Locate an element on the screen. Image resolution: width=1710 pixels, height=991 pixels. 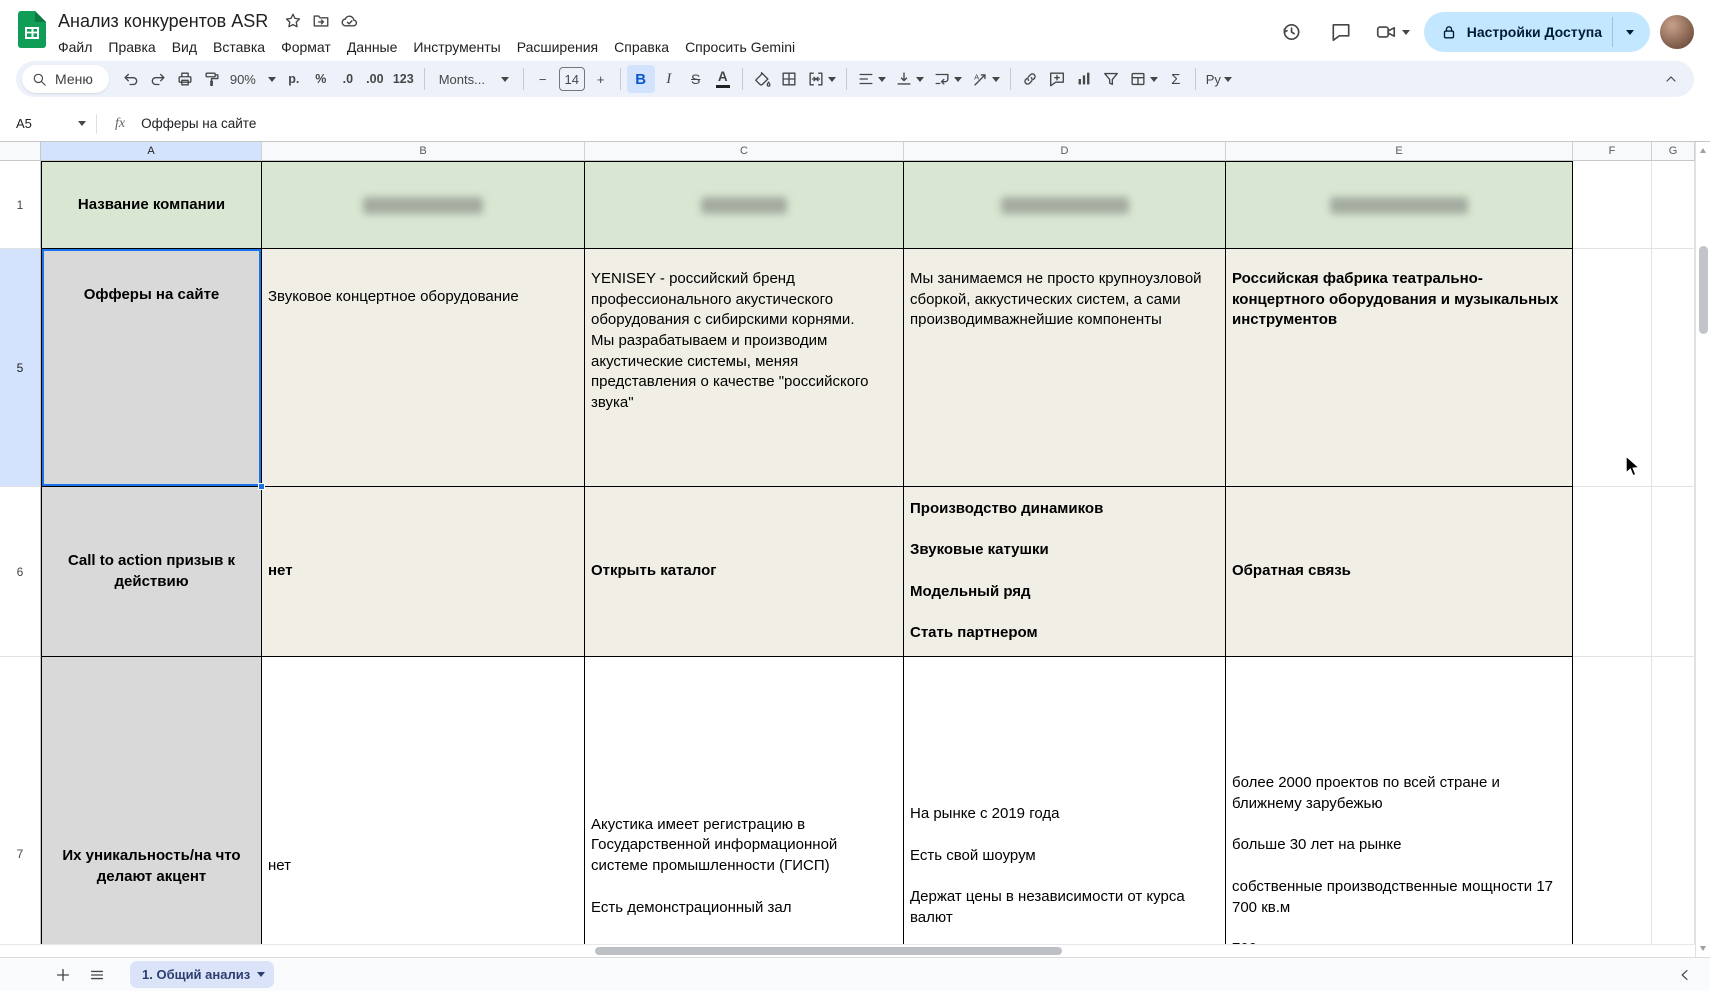
print-button is located at coordinates (185, 79).